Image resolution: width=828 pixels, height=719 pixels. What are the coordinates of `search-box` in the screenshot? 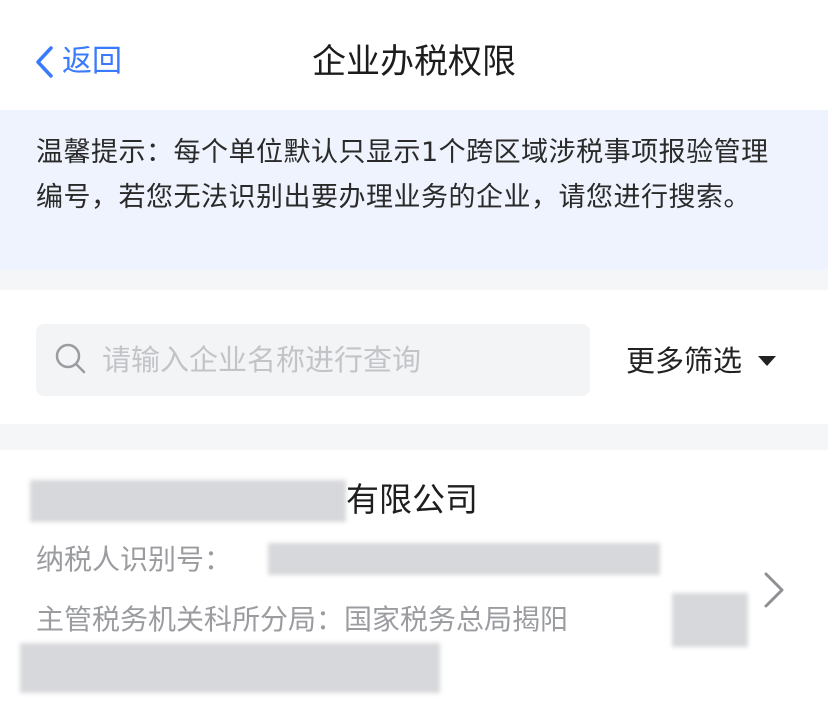 It's located at (313, 360).